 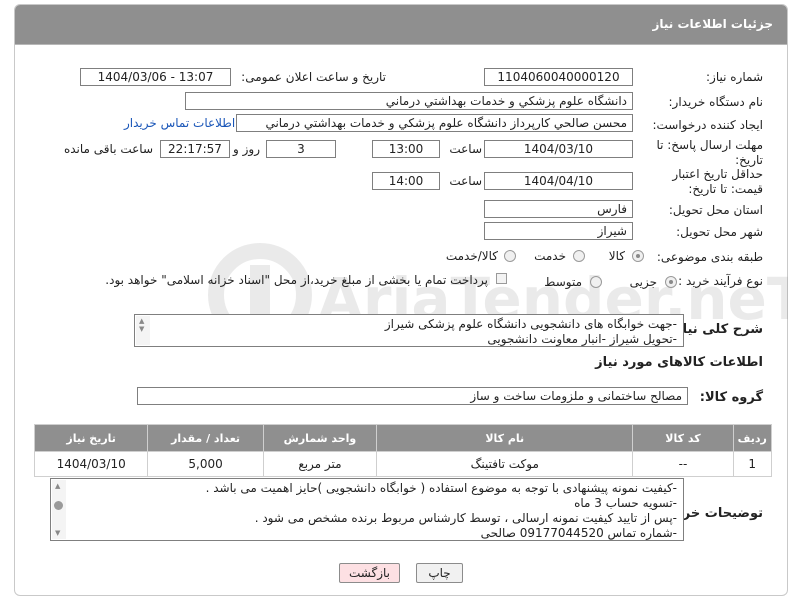 What do you see at coordinates (683, 464) in the screenshot?
I see `cell-code: --` at bounding box center [683, 464].